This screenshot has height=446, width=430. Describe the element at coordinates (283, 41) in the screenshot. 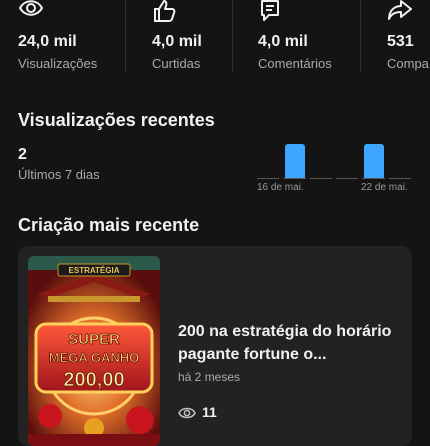

I see `stat-comments-value: 4,0 mil` at that location.